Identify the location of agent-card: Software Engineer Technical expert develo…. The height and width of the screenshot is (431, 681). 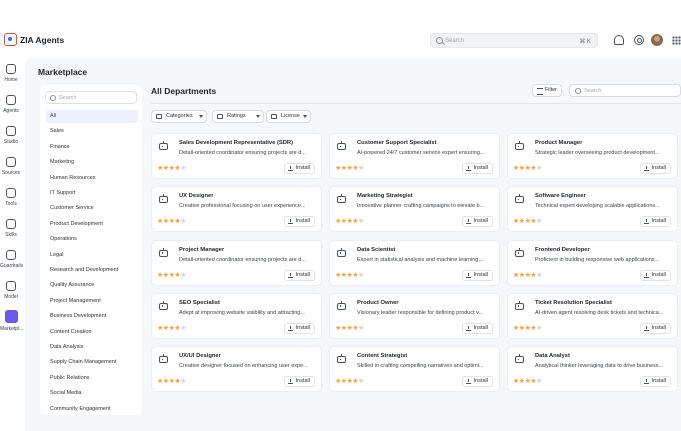
(592, 209).